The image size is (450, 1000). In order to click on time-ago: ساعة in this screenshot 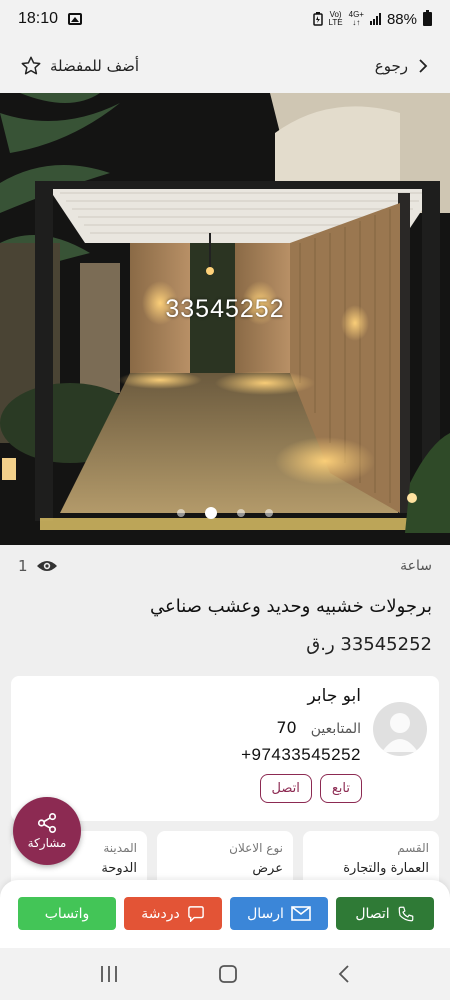, I will do `click(416, 566)`.